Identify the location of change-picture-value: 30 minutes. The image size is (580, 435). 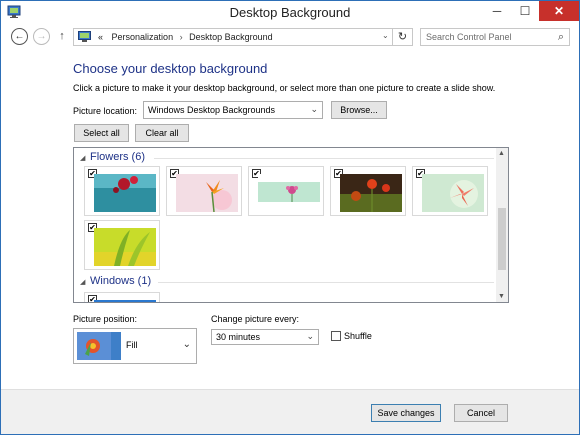
(238, 337).